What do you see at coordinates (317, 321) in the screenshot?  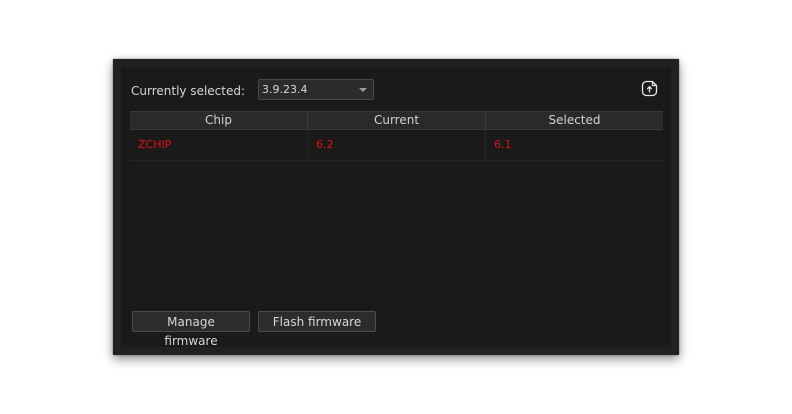 I see `flash-firmware-button: Flash firmware` at bounding box center [317, 321].